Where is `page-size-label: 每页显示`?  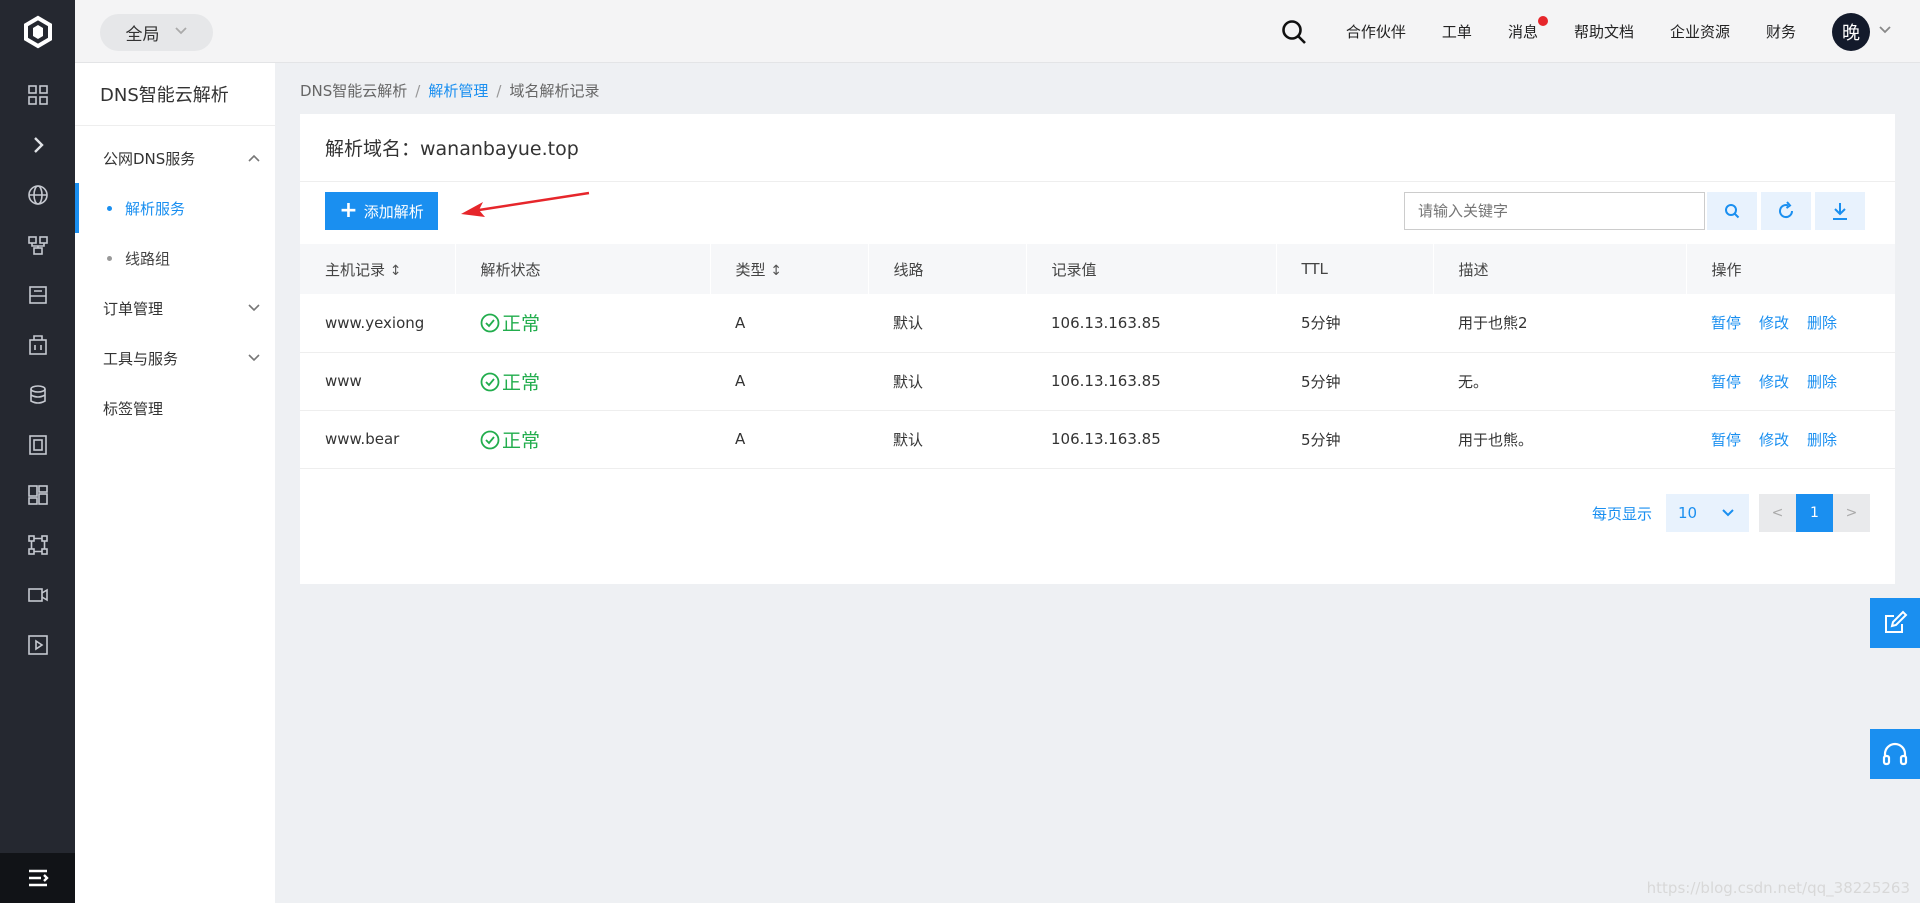 page-size-label: 每页显示 is located at coordinates (1621, 513).